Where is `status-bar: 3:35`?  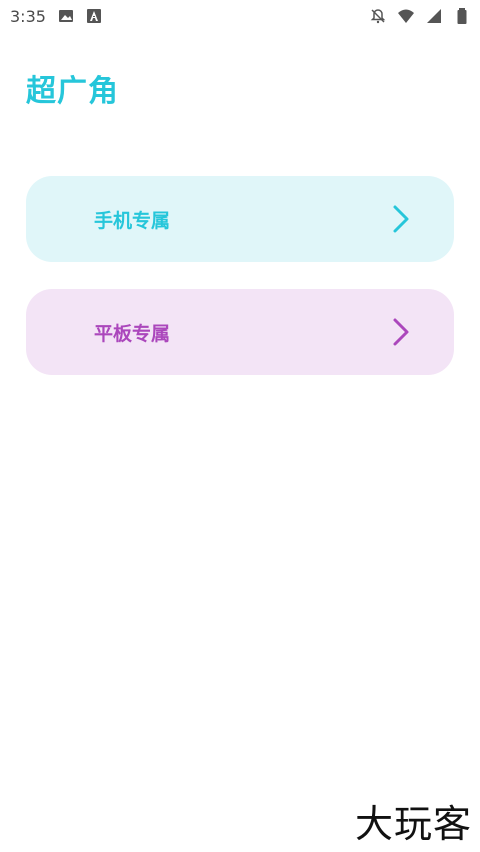 status-bar: 3:35 is located at coordinates (240, 16).